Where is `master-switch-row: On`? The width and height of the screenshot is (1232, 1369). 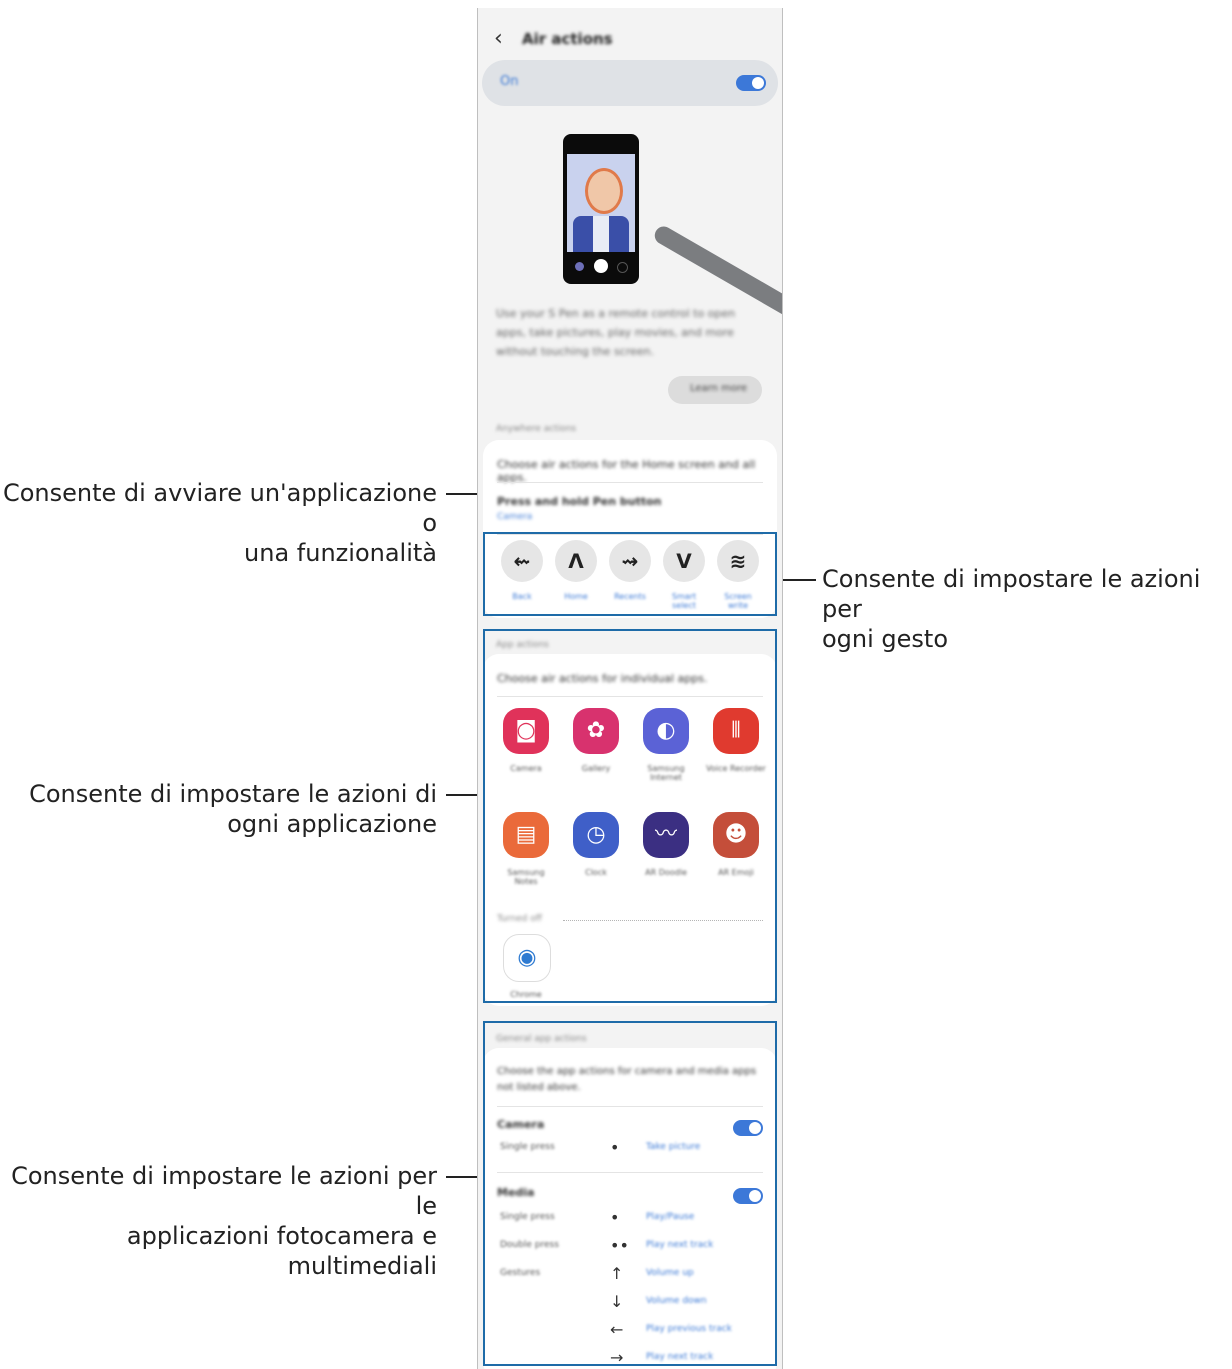 master-switch-row: On is located at coordinates (630, 83).